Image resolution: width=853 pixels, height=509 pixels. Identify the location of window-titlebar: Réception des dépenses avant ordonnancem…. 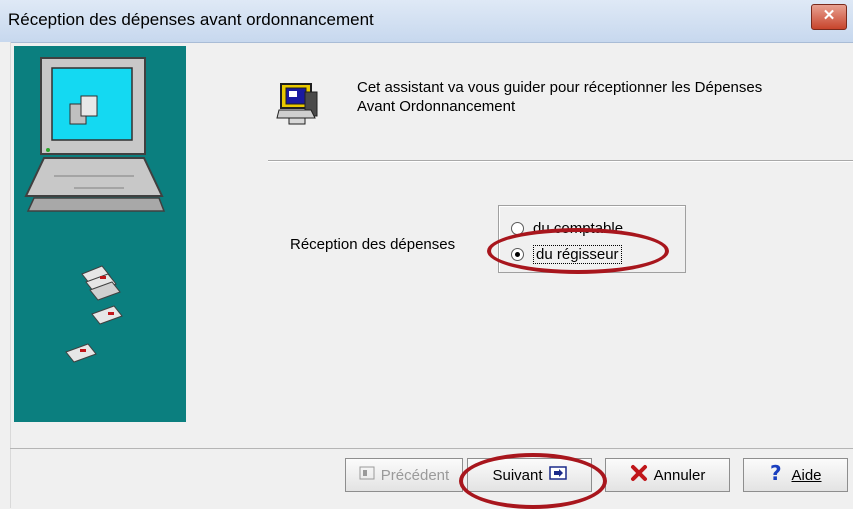
(426, 21).